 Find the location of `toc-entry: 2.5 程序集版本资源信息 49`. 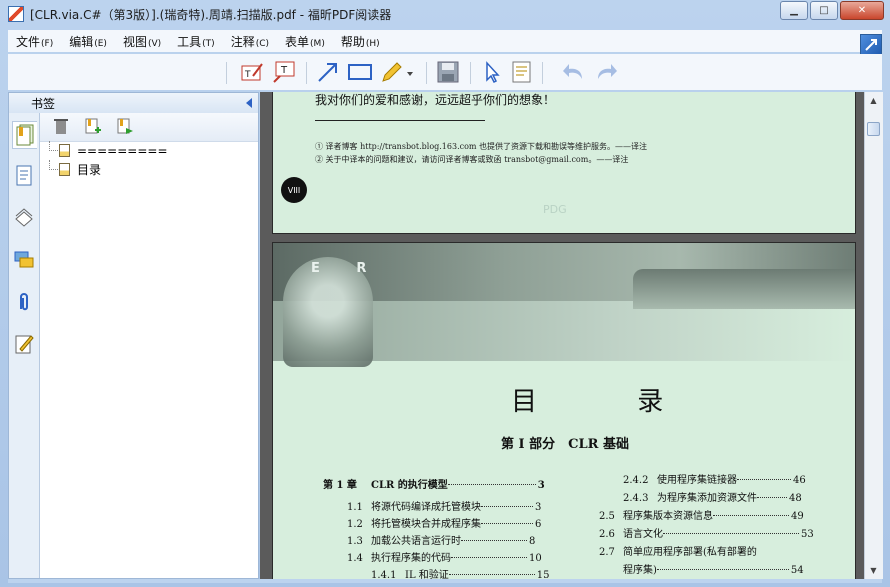

toc-entry: 2.5 程序集版本资源信息 49 is located at coordinates (701, 514).